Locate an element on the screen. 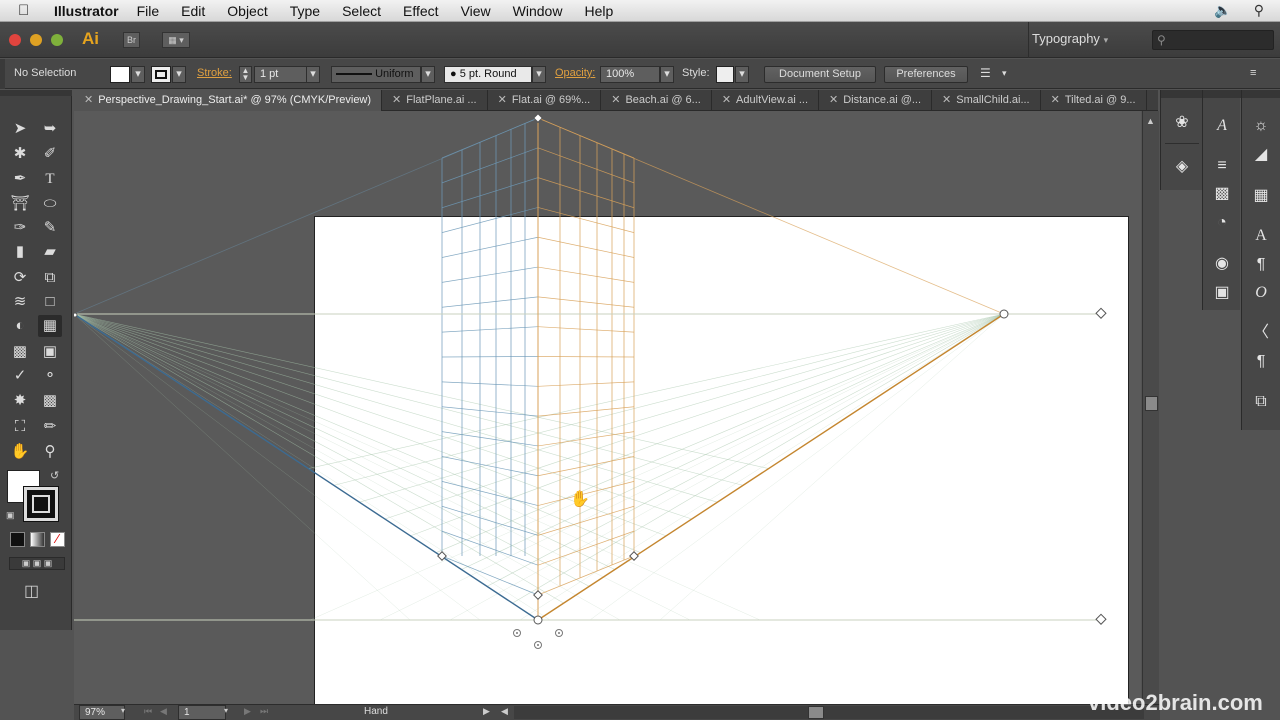 The height and width of the screenshot is (720, 1280). symbol-sprayer-tool-icon: ✸ is located at coordinates (20, 401).